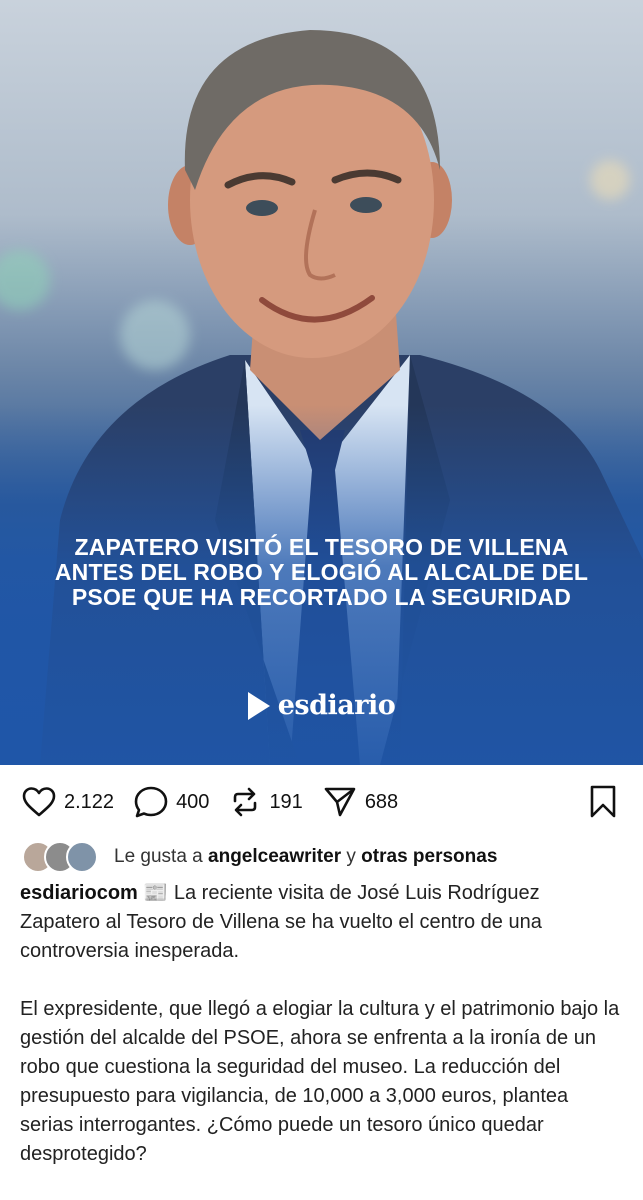 Image resolution: width=643 pixels, height=1200 pixels. Describe the element at coordinates (360, 802) in the screenshot. I see `share-button: 688` at that location.